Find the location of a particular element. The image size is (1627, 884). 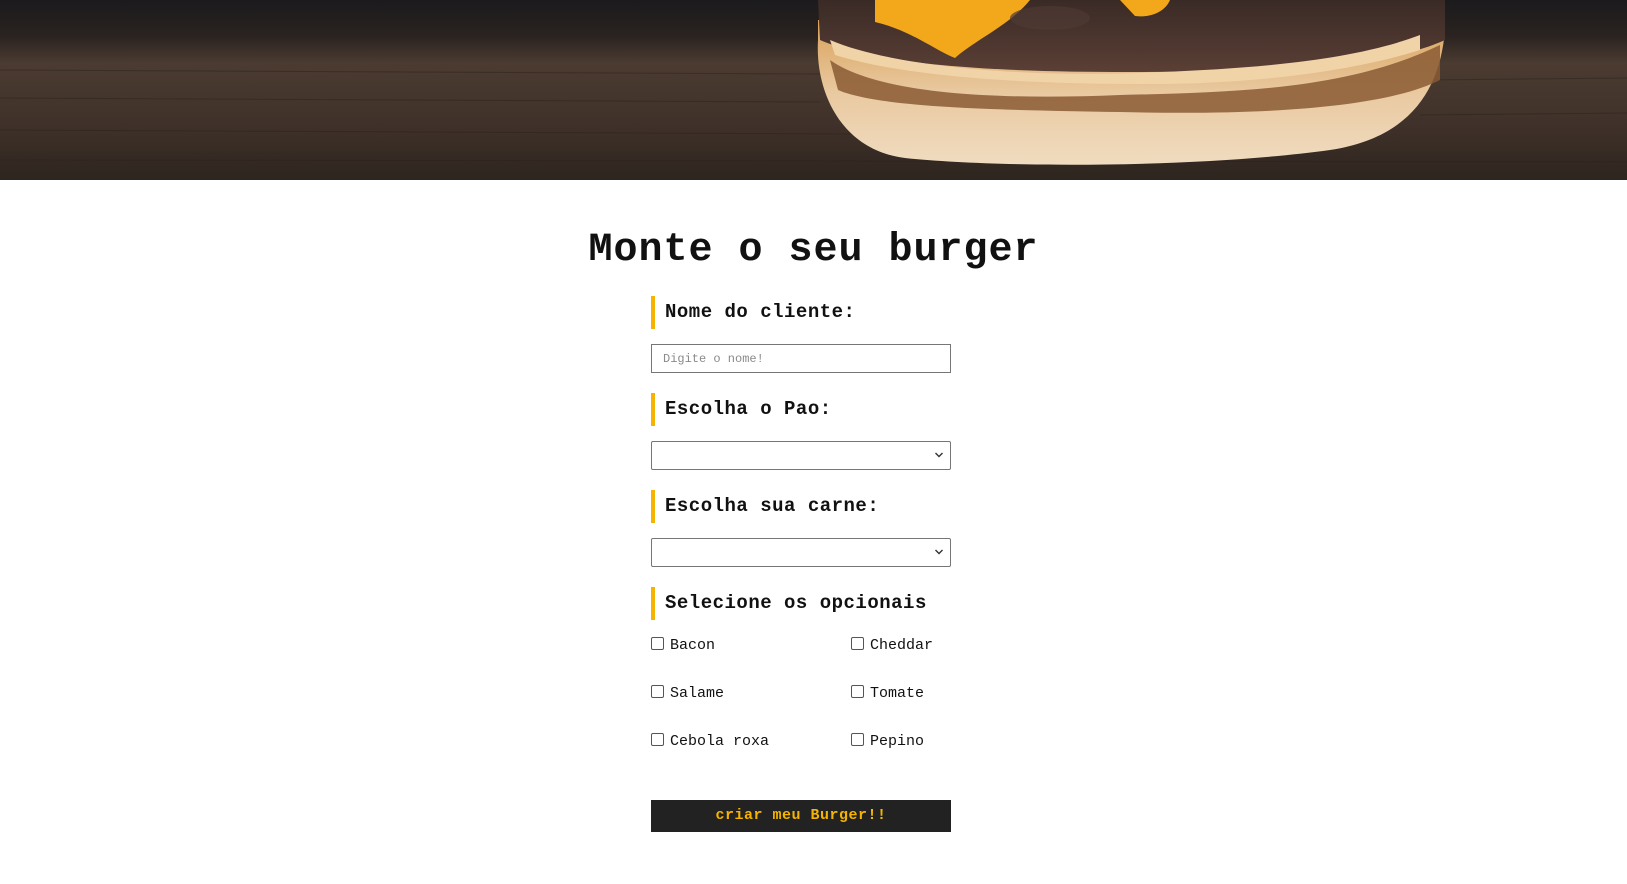

bread-label: Escolha o Pao: is located at coordinates (801, 409).